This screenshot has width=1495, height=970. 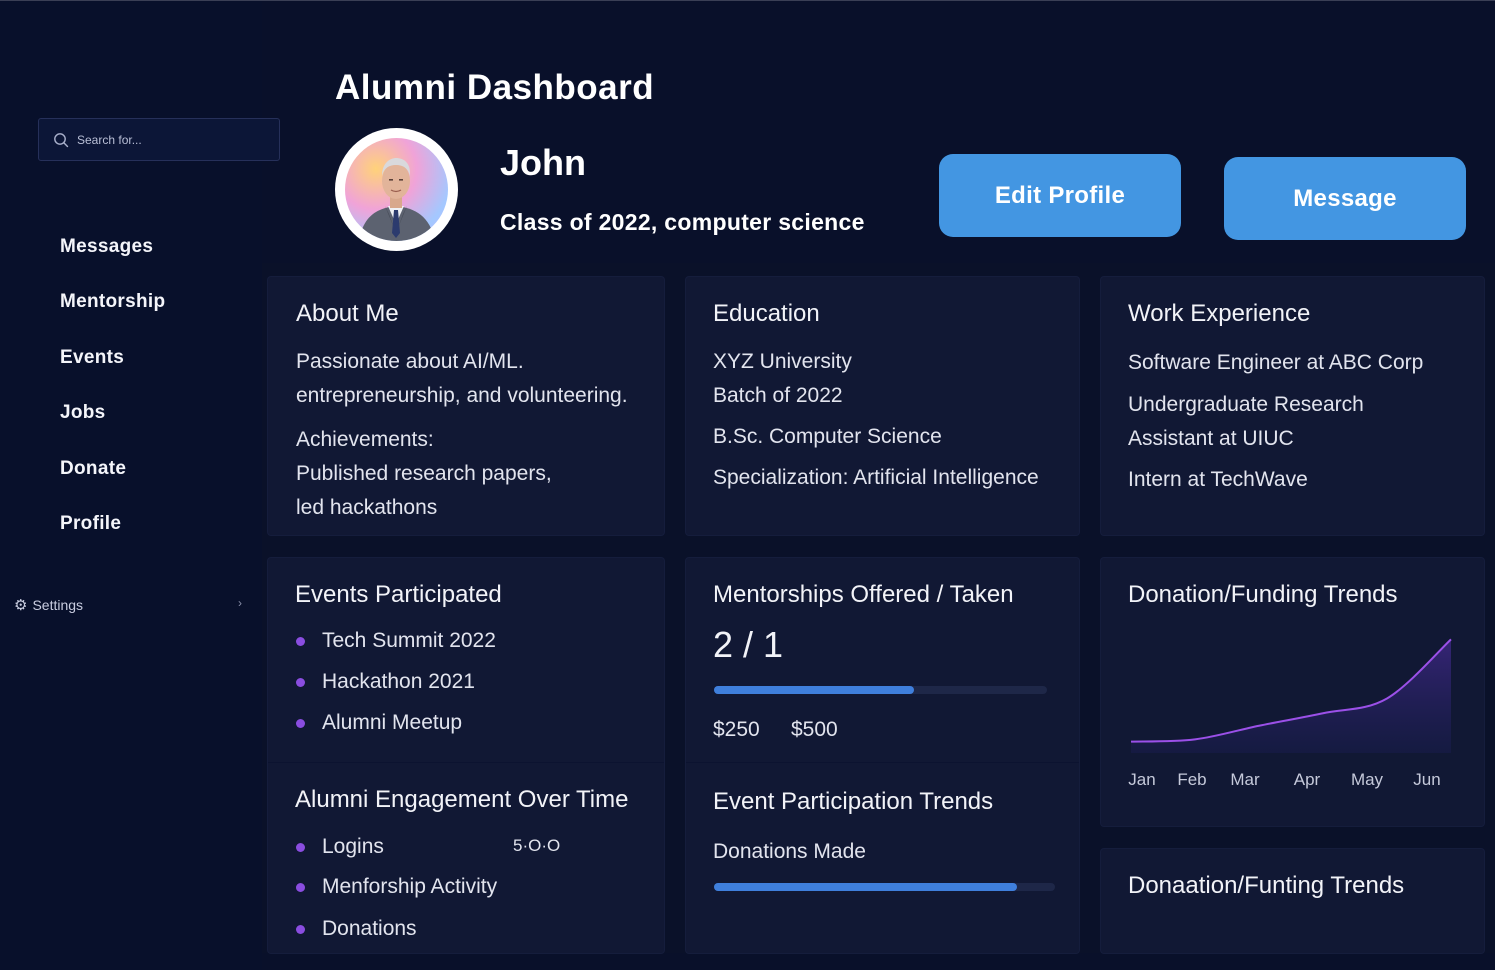 What do you see at coordinates (424, 473) in the screenshot?
I see `achievements-line-1: Published research papers,` at bounding box center [424, 473].